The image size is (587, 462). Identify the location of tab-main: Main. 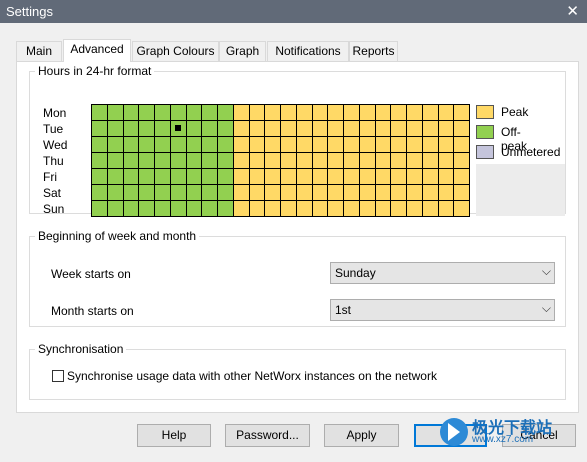
(39, 51).